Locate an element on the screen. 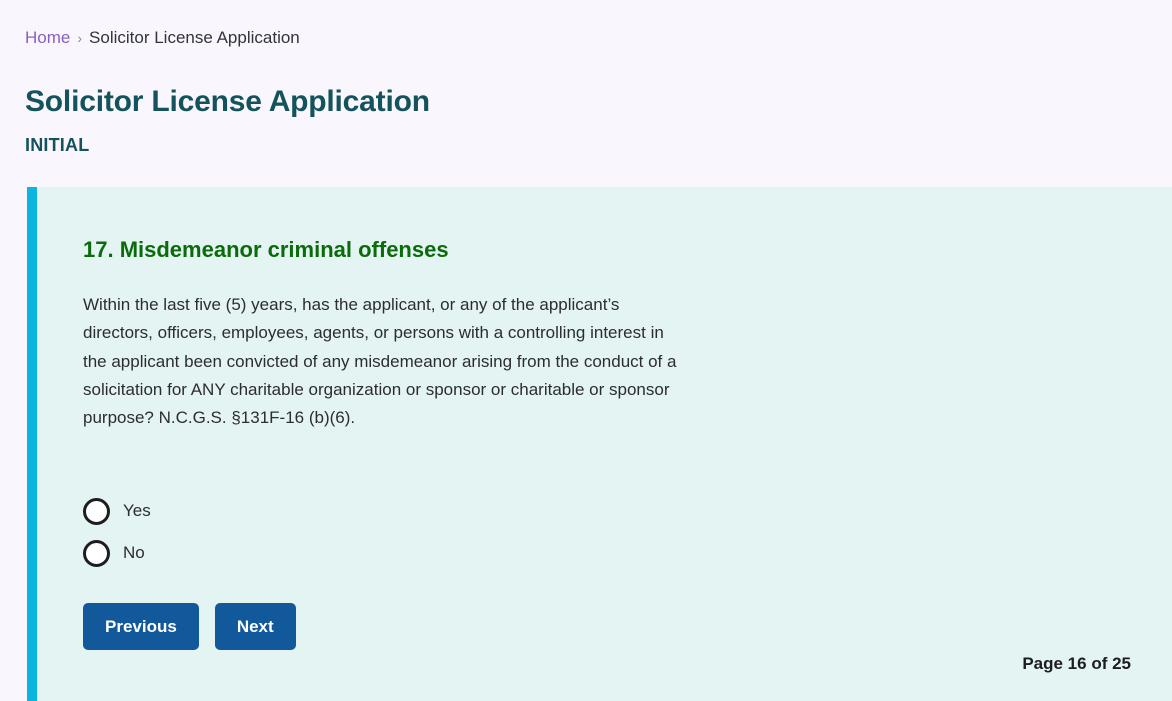 Image resolution: width=1172 pixels, height=701 pixels. previous-button: Previous is located at coordinates (141, 626).